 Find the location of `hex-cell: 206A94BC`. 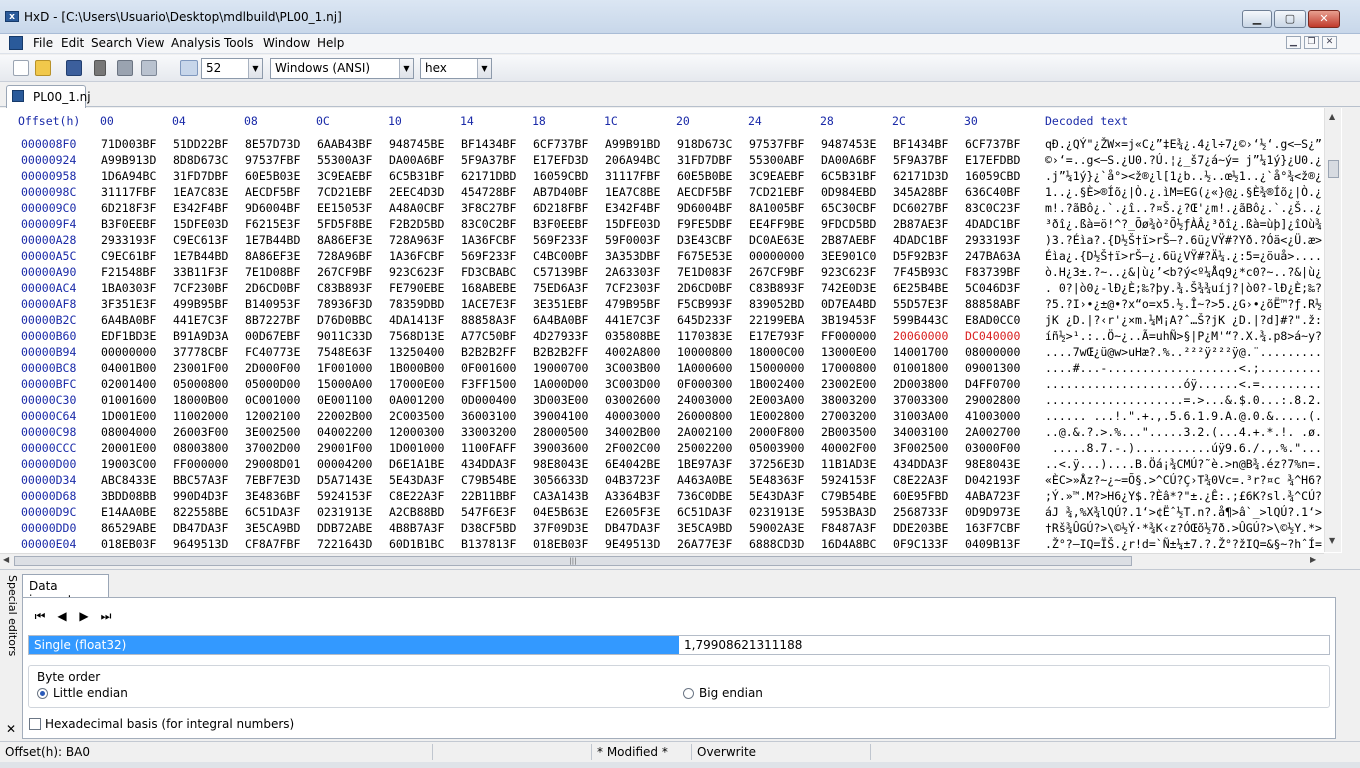

hex-cell: 206A94BC is located at coordinates (632, 160).